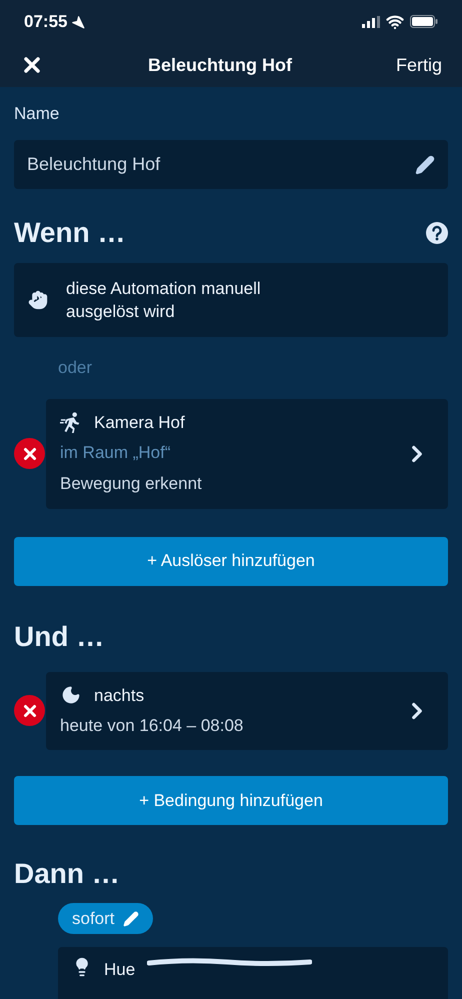 Image resolution: width=462 pixels, height=999 pixels. I want to click on room-label: im Raum „Hof“, so click(116, 453).